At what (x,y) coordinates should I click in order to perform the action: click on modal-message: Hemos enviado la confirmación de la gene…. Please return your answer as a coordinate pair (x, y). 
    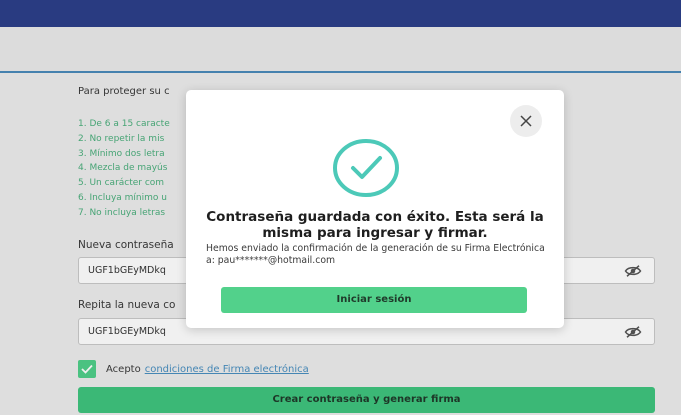
    Looking at the image, I should click on (375, 254).